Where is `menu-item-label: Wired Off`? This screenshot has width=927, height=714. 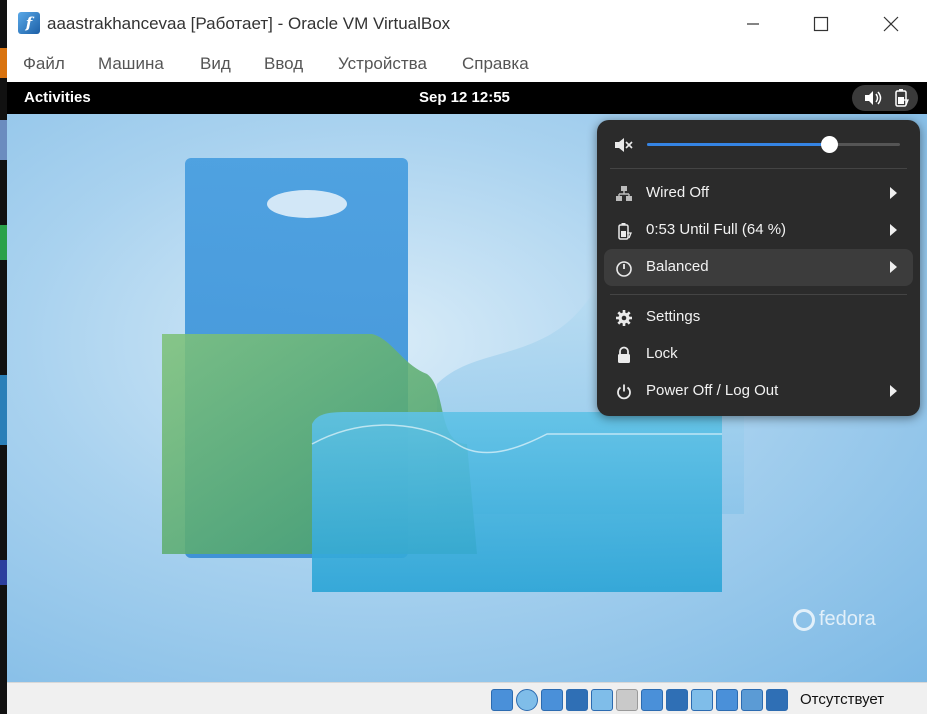 menu-item-label: Wired Off is located at coordinates (678, 192).